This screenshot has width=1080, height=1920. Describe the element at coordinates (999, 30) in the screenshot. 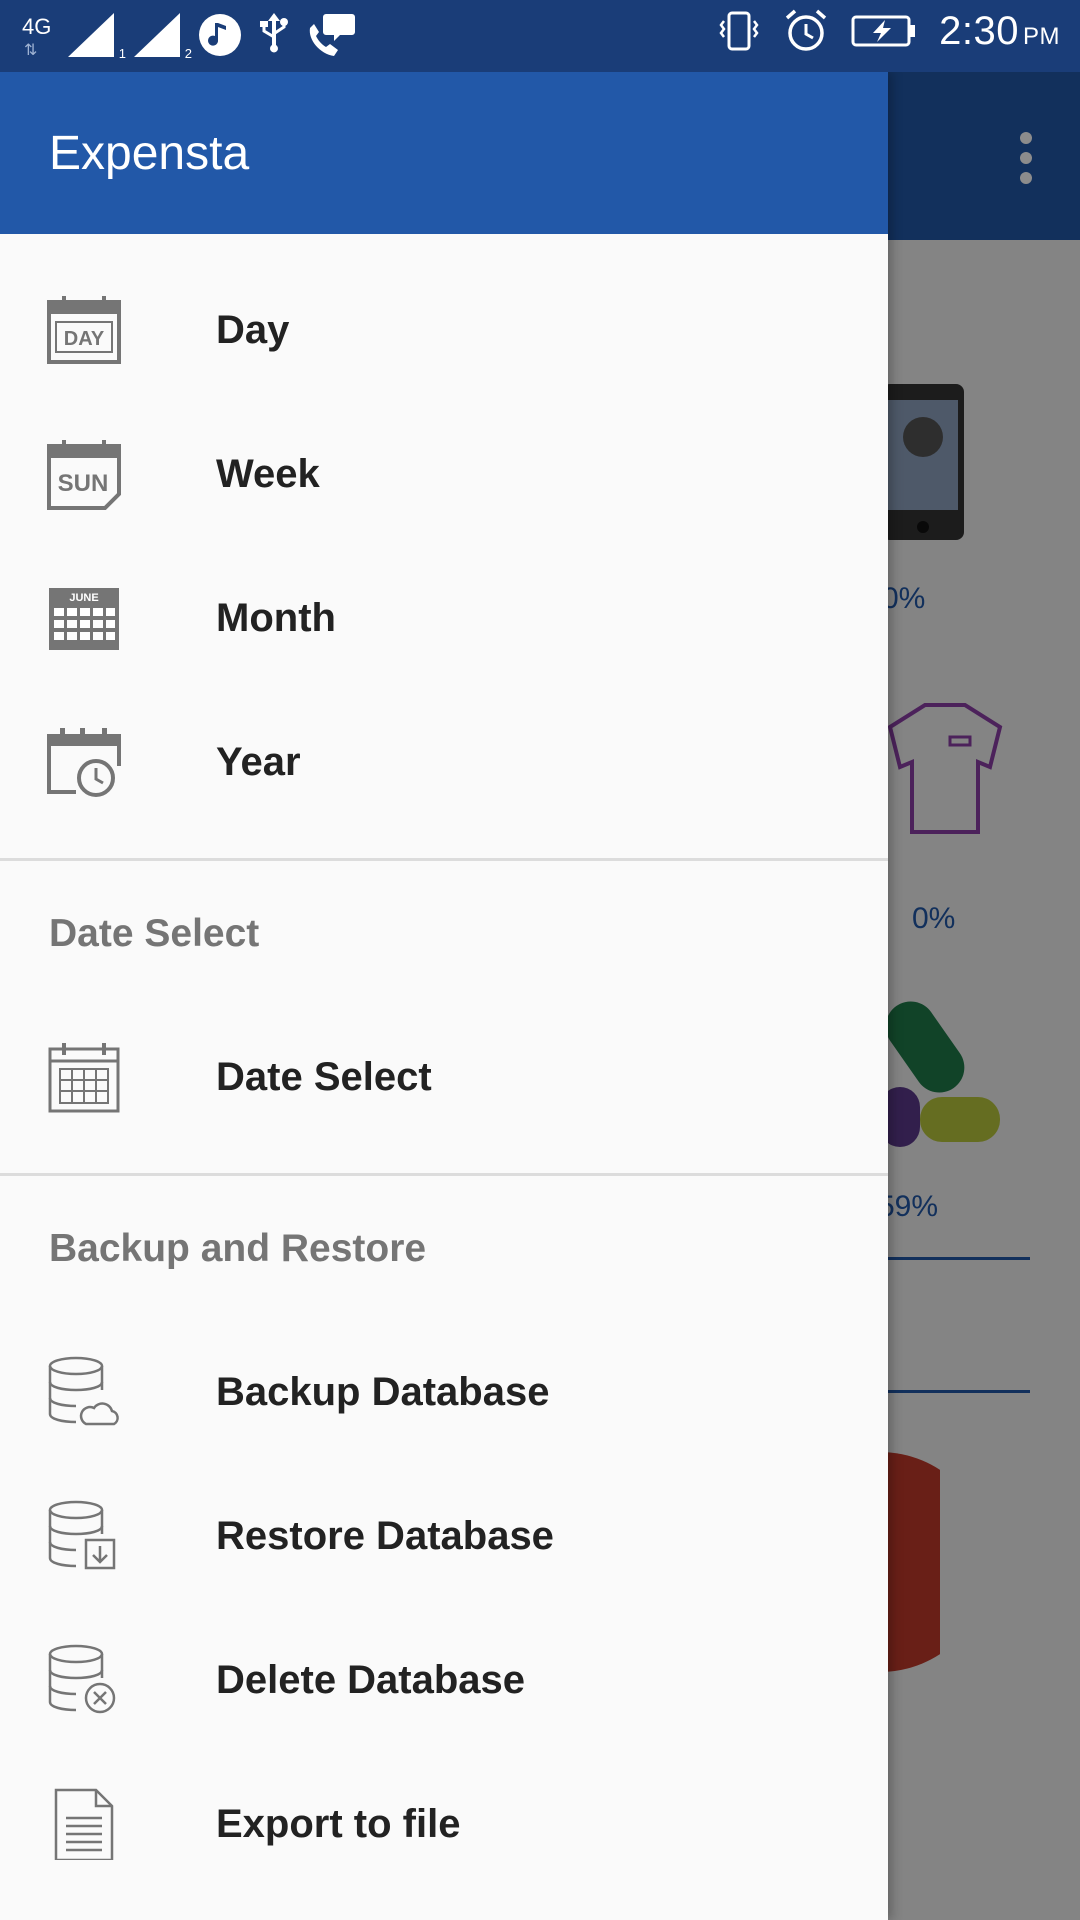

I see `clock: 2:30 PM` at that location.